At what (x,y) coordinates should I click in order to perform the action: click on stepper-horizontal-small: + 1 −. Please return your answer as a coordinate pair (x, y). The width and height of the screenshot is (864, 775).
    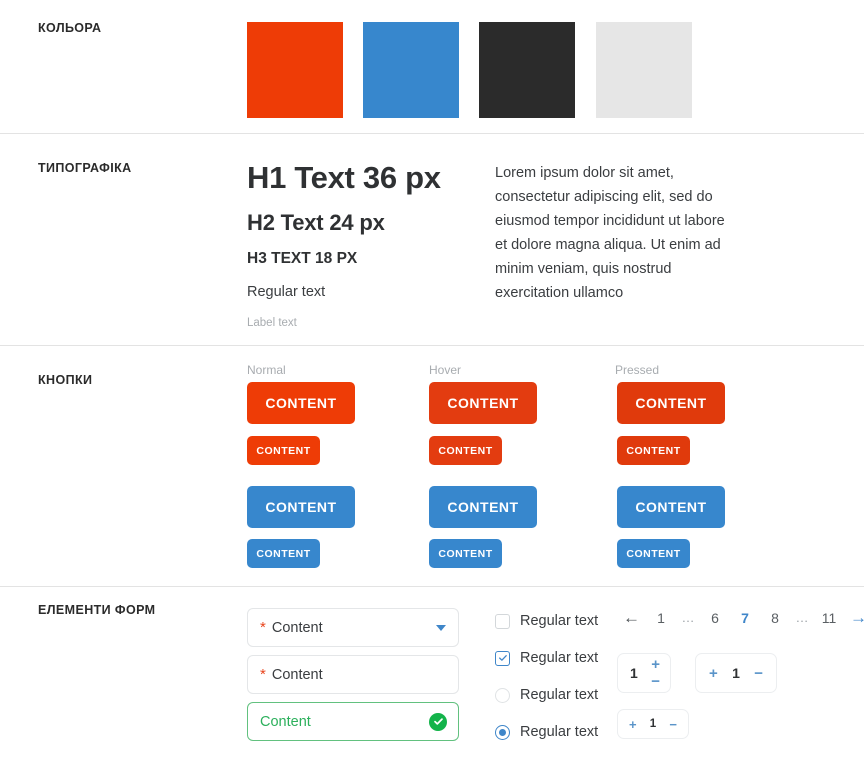
    Looking at the image, I should click on (653, 724).